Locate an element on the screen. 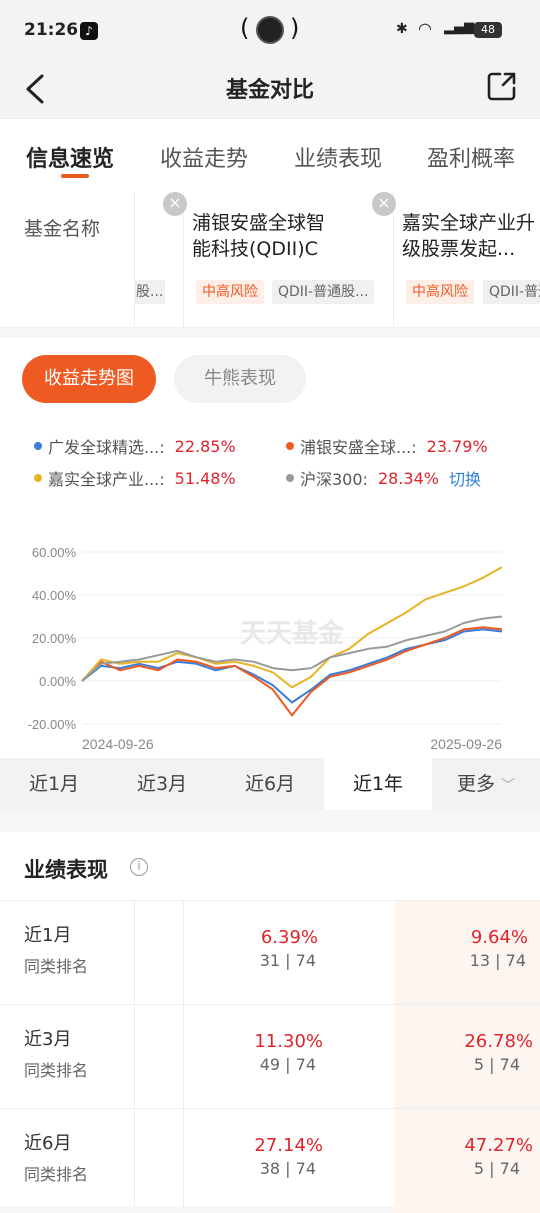 The width and height of the screenshot is (540, 1213). x-tick-label: 2025-09-26 is located at coordinates (466, 744).